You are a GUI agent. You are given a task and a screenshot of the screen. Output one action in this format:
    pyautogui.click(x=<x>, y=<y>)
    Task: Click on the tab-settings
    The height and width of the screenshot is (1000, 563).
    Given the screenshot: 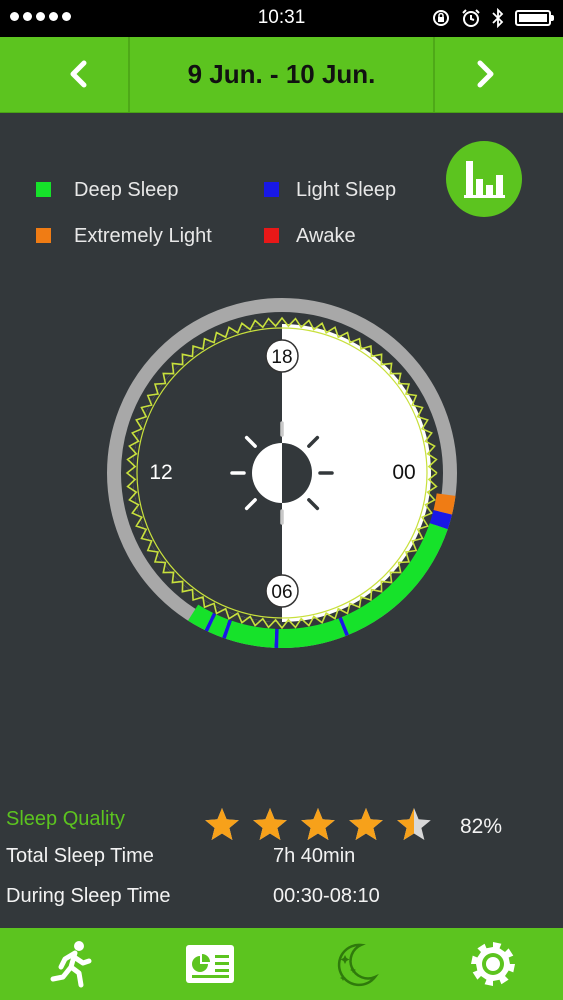 What is the action you would take?
    pyautogui.click(x=493, y=964)
    